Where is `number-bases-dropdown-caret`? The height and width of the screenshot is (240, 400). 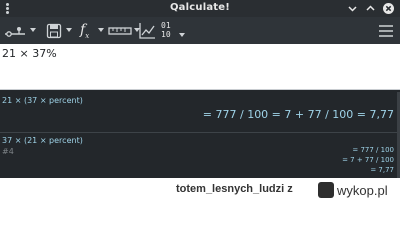
number-bases-dropdown-caret is located at coordinates (182, 35).